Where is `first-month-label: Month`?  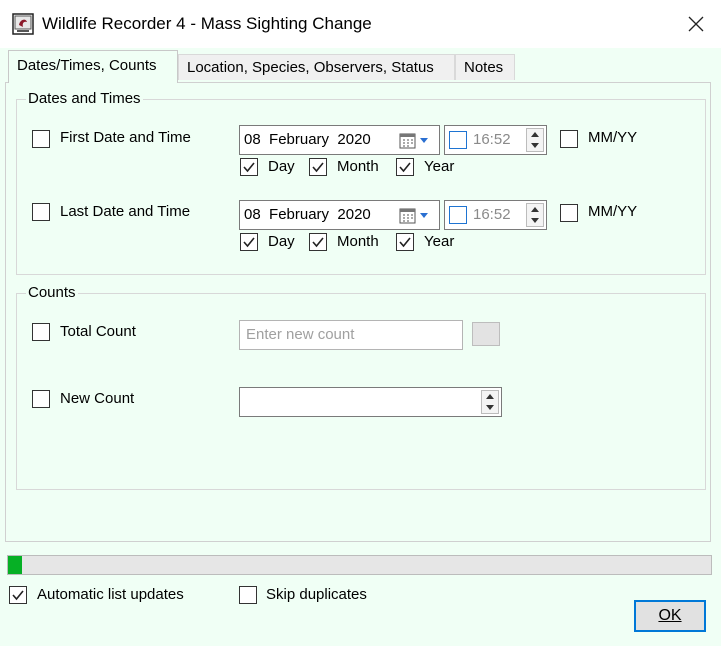
first-month-label: Month is located at coordinates (358, 166).